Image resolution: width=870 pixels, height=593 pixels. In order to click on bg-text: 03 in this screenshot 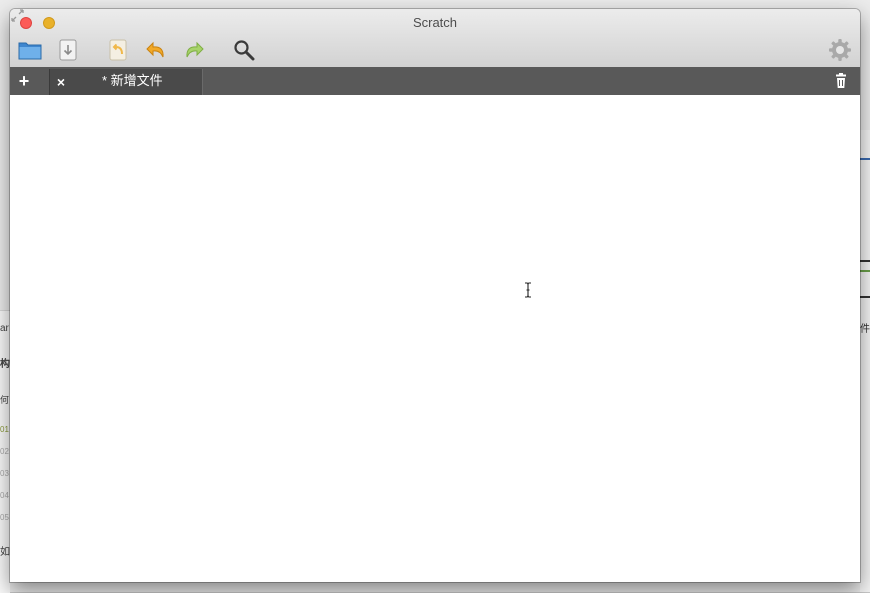, I will do `click(4, 473)`.